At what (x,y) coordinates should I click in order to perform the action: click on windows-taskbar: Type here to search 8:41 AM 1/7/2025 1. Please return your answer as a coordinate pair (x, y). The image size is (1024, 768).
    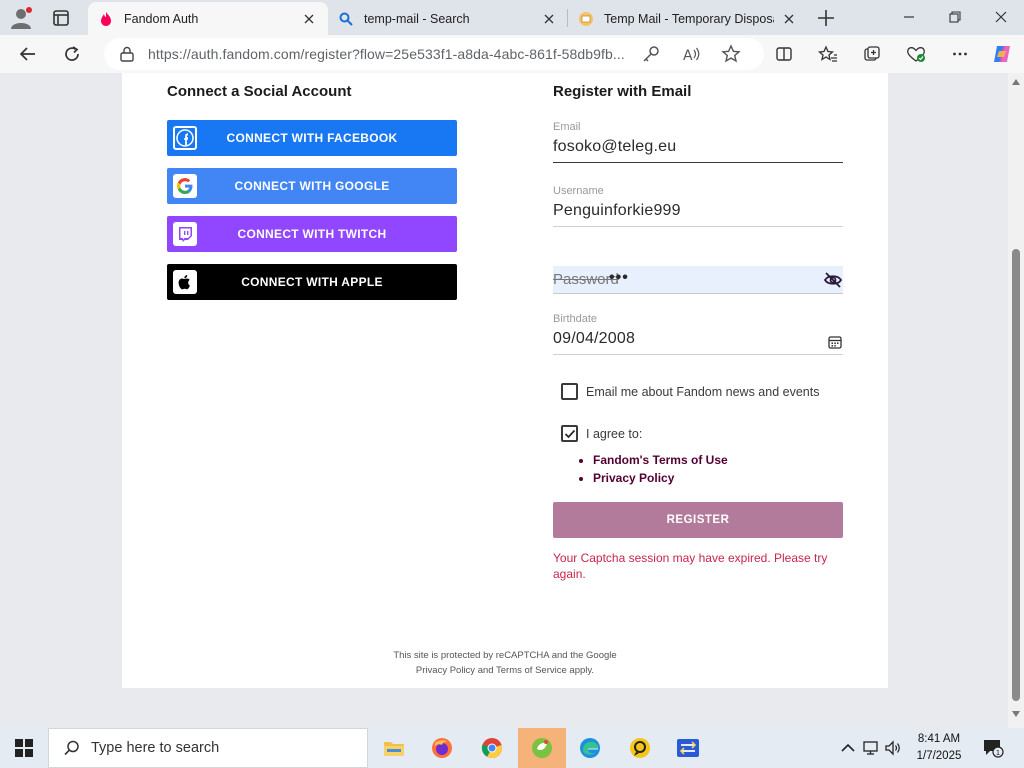
    Looking at the image, I should click on (512, 748).